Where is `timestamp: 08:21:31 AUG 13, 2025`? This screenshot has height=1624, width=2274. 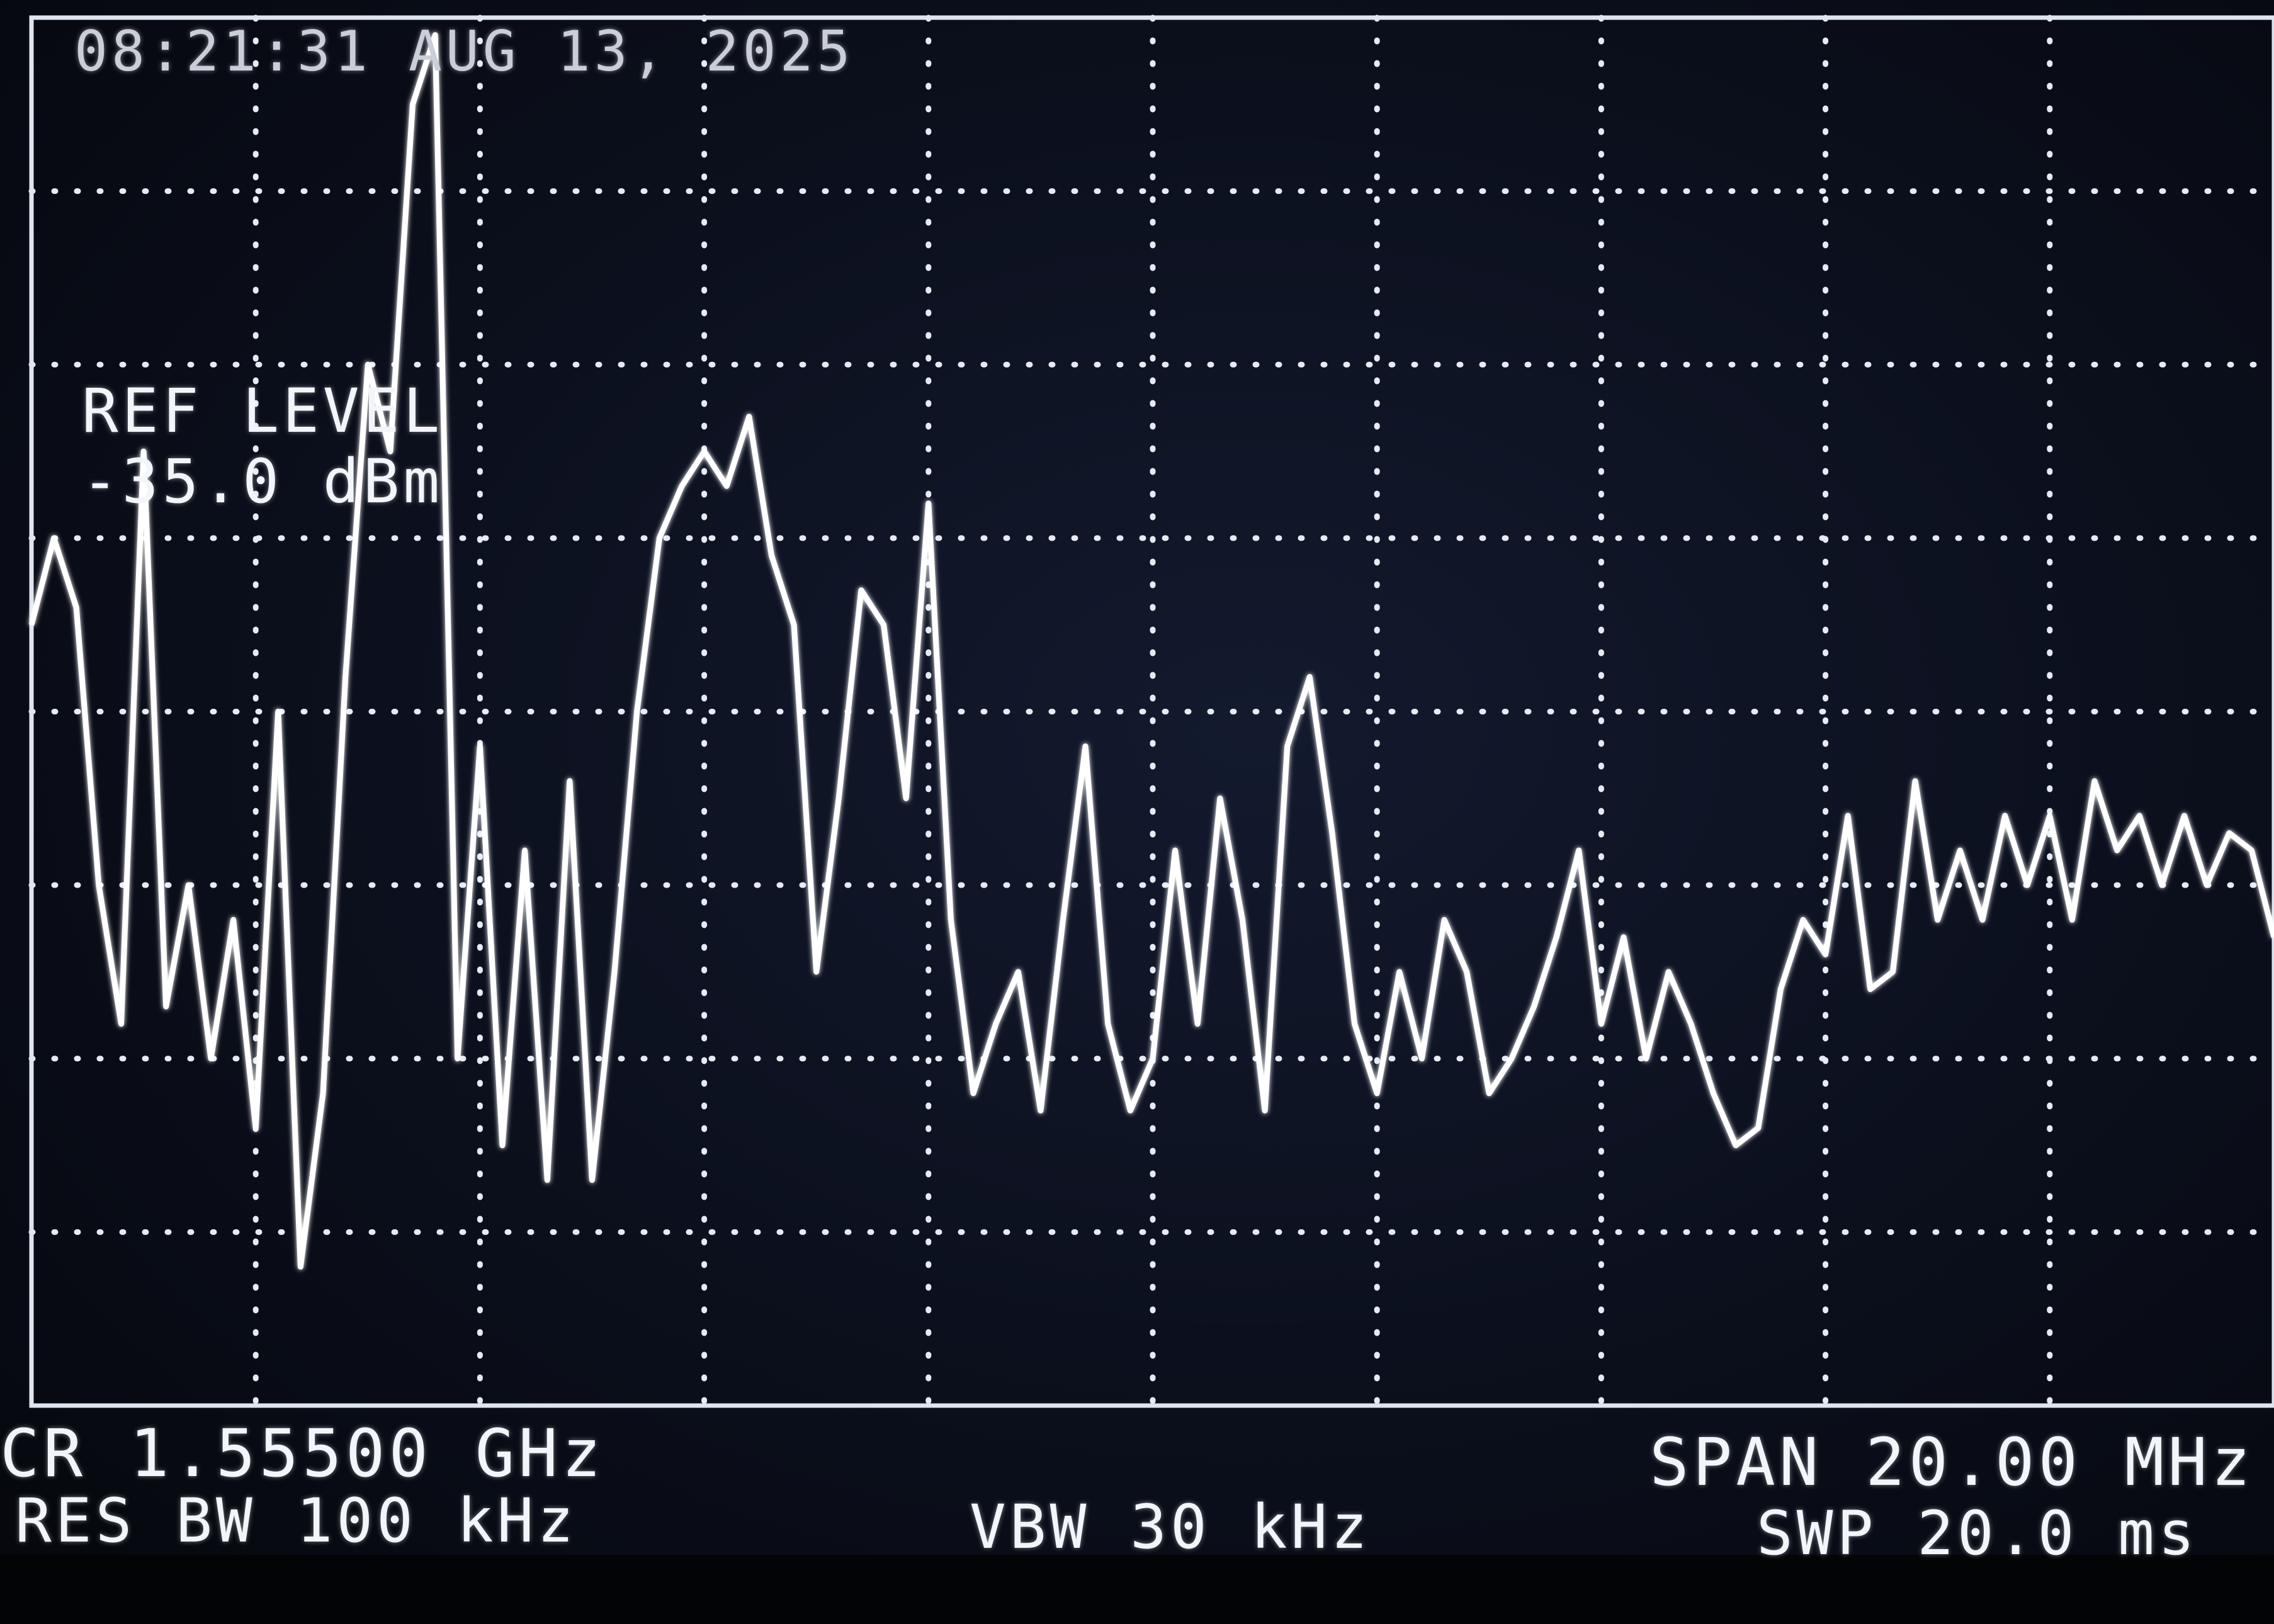
timestamp: 08:21:31 AUG 13, 2025 is located at coordinates (464, 51).